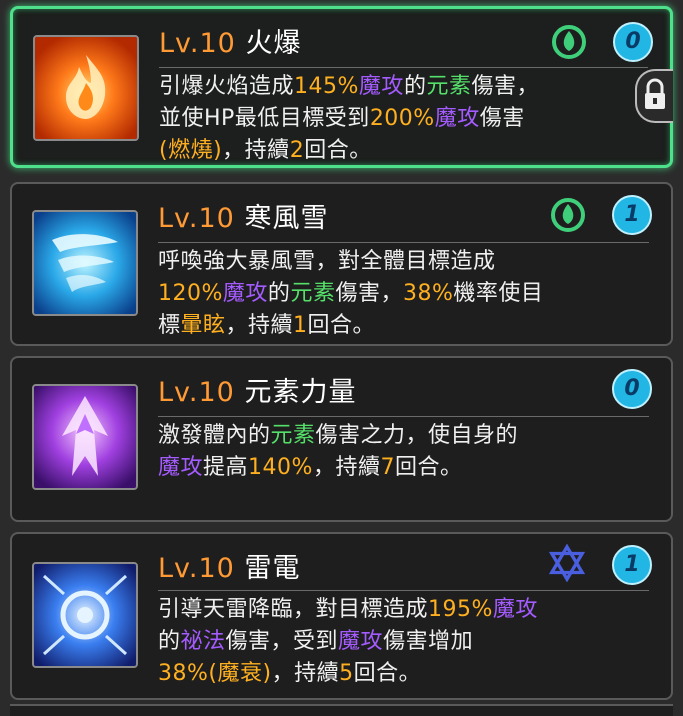  What do you see at coordinates (567, 563) in the screenshot?
I see `hexagram-icon` at bounding box center [567, 563].